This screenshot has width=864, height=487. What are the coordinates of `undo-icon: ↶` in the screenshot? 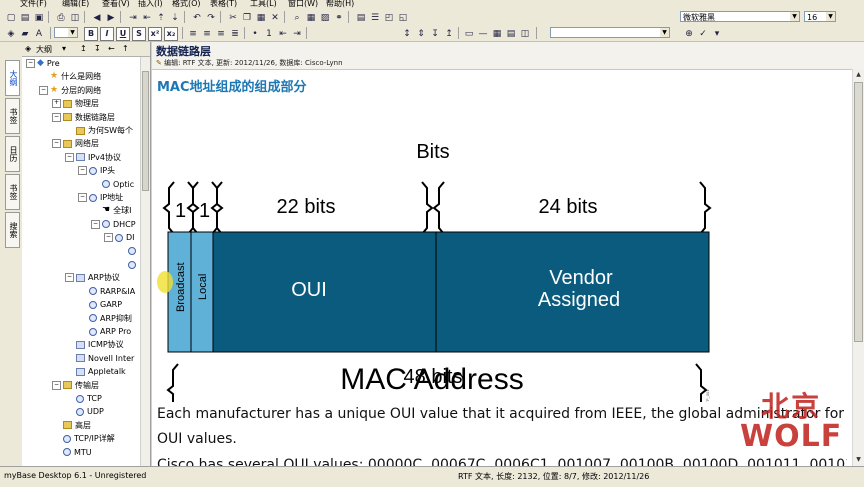 It's located at (197, 18).